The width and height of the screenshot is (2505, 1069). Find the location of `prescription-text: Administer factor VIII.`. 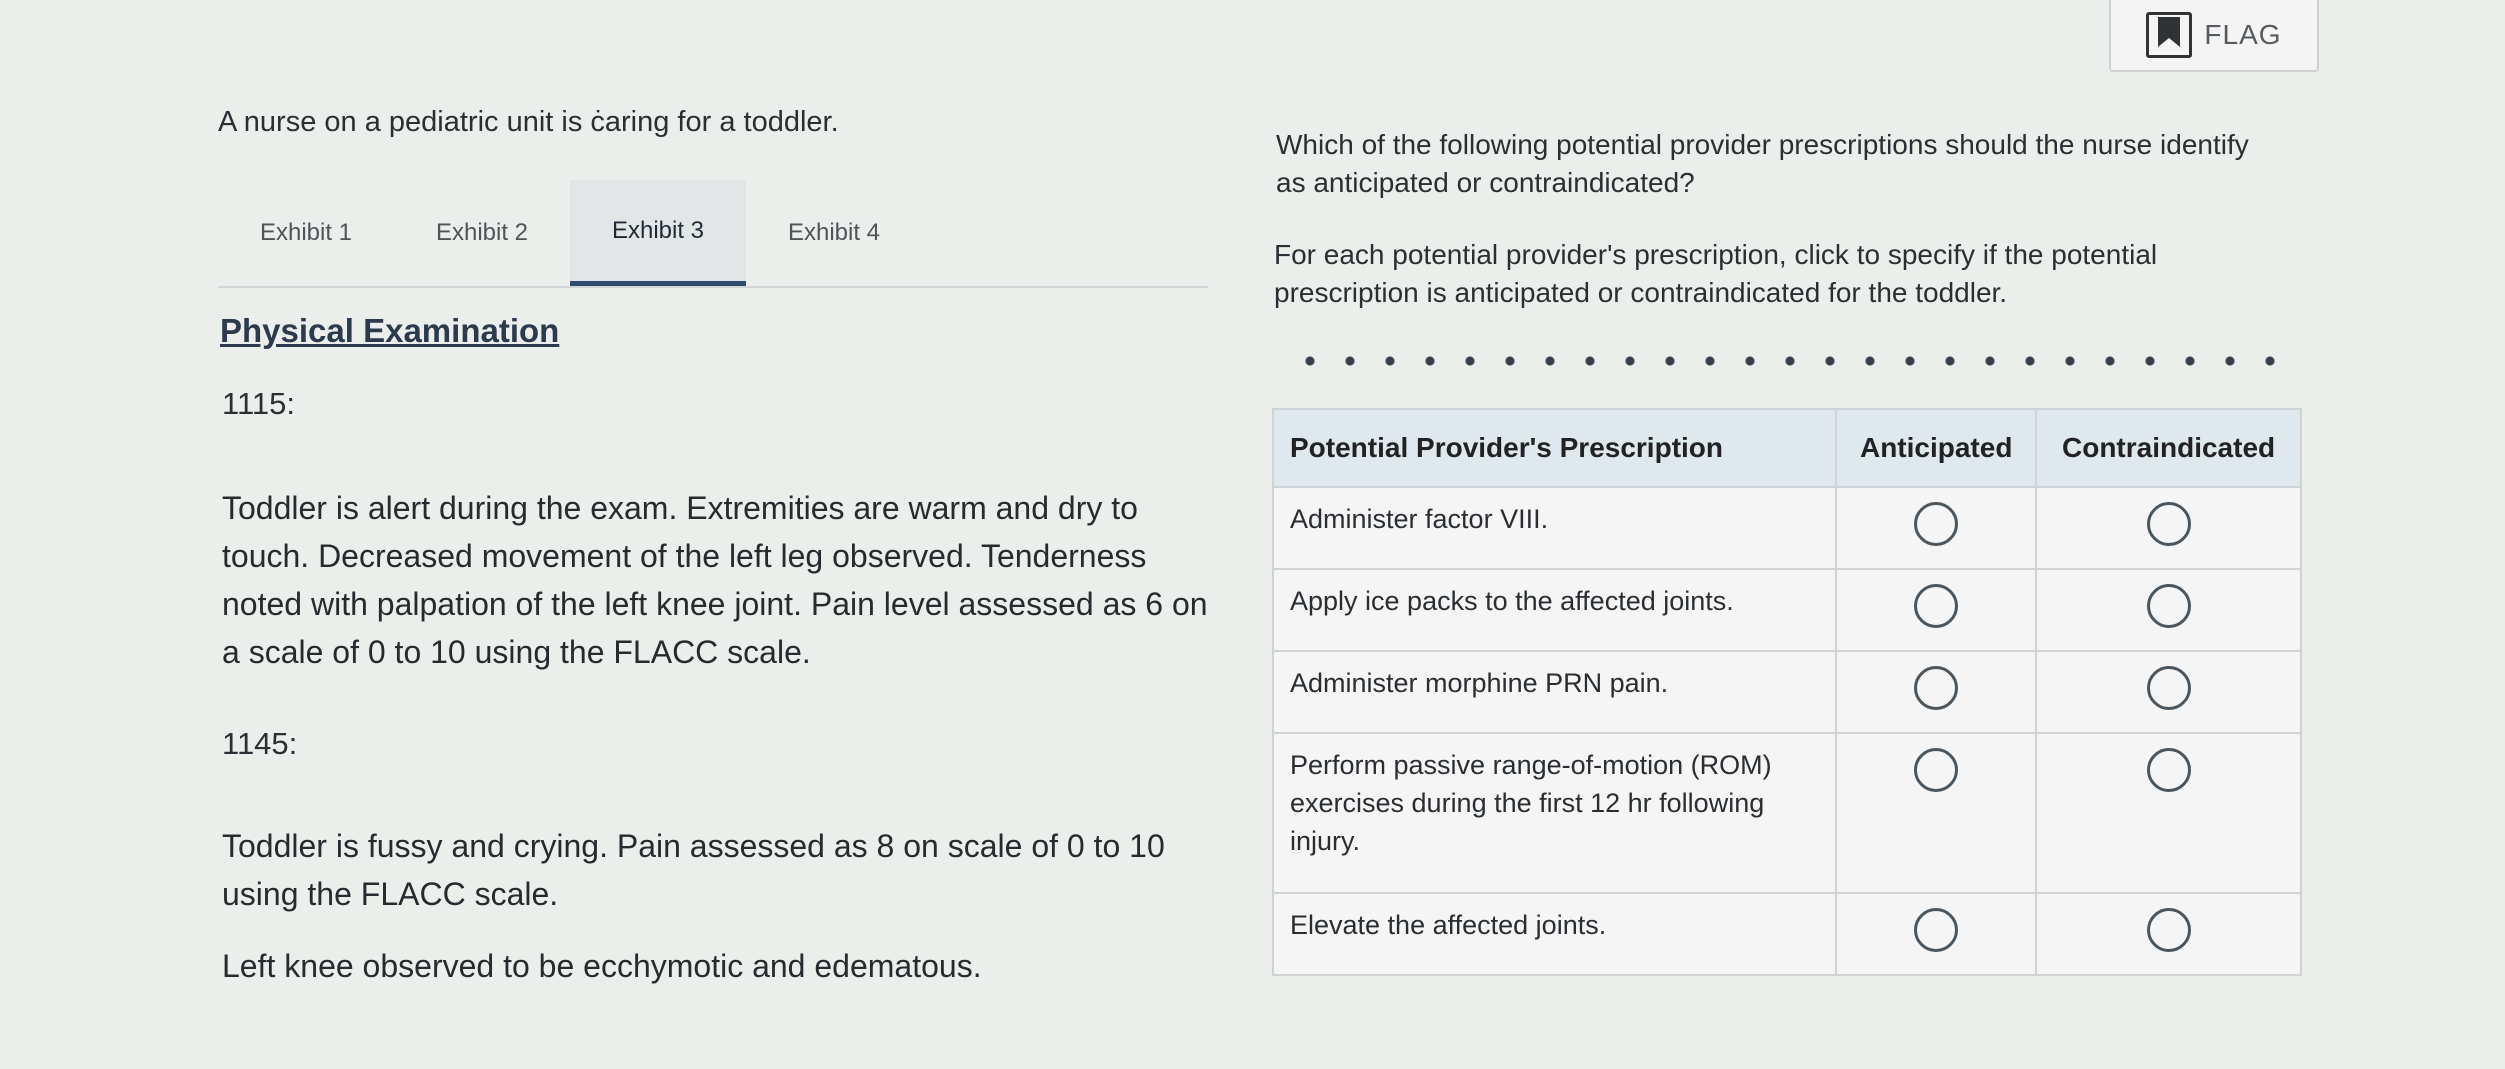

prescription-text: Administer factor VIII. is located at coordinates (1554, 528).